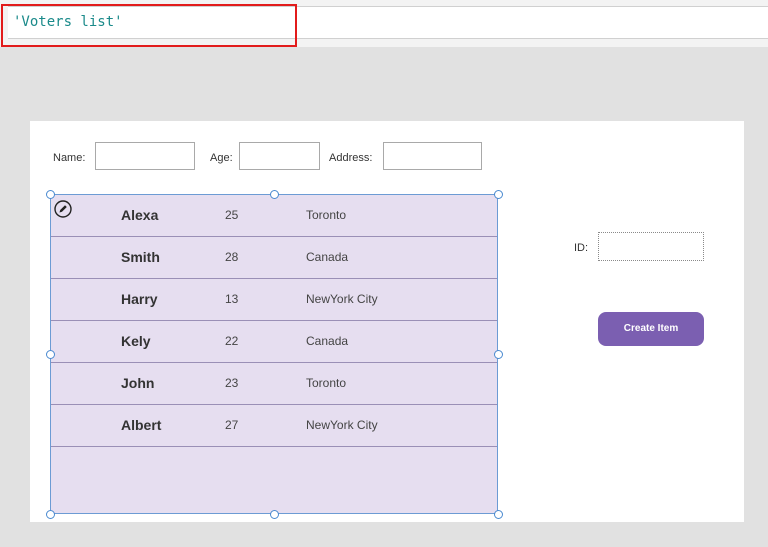 The width and height of the screenshot is (768, 547). Describe the element at coordinates (274, 426) in the screenshot. I see `gallery-row: Albert 27 NewYork City` at that location.